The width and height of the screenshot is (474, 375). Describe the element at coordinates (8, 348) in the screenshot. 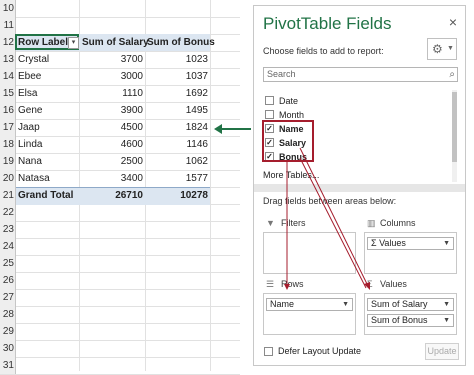

I see `row-number: 30` at that location.